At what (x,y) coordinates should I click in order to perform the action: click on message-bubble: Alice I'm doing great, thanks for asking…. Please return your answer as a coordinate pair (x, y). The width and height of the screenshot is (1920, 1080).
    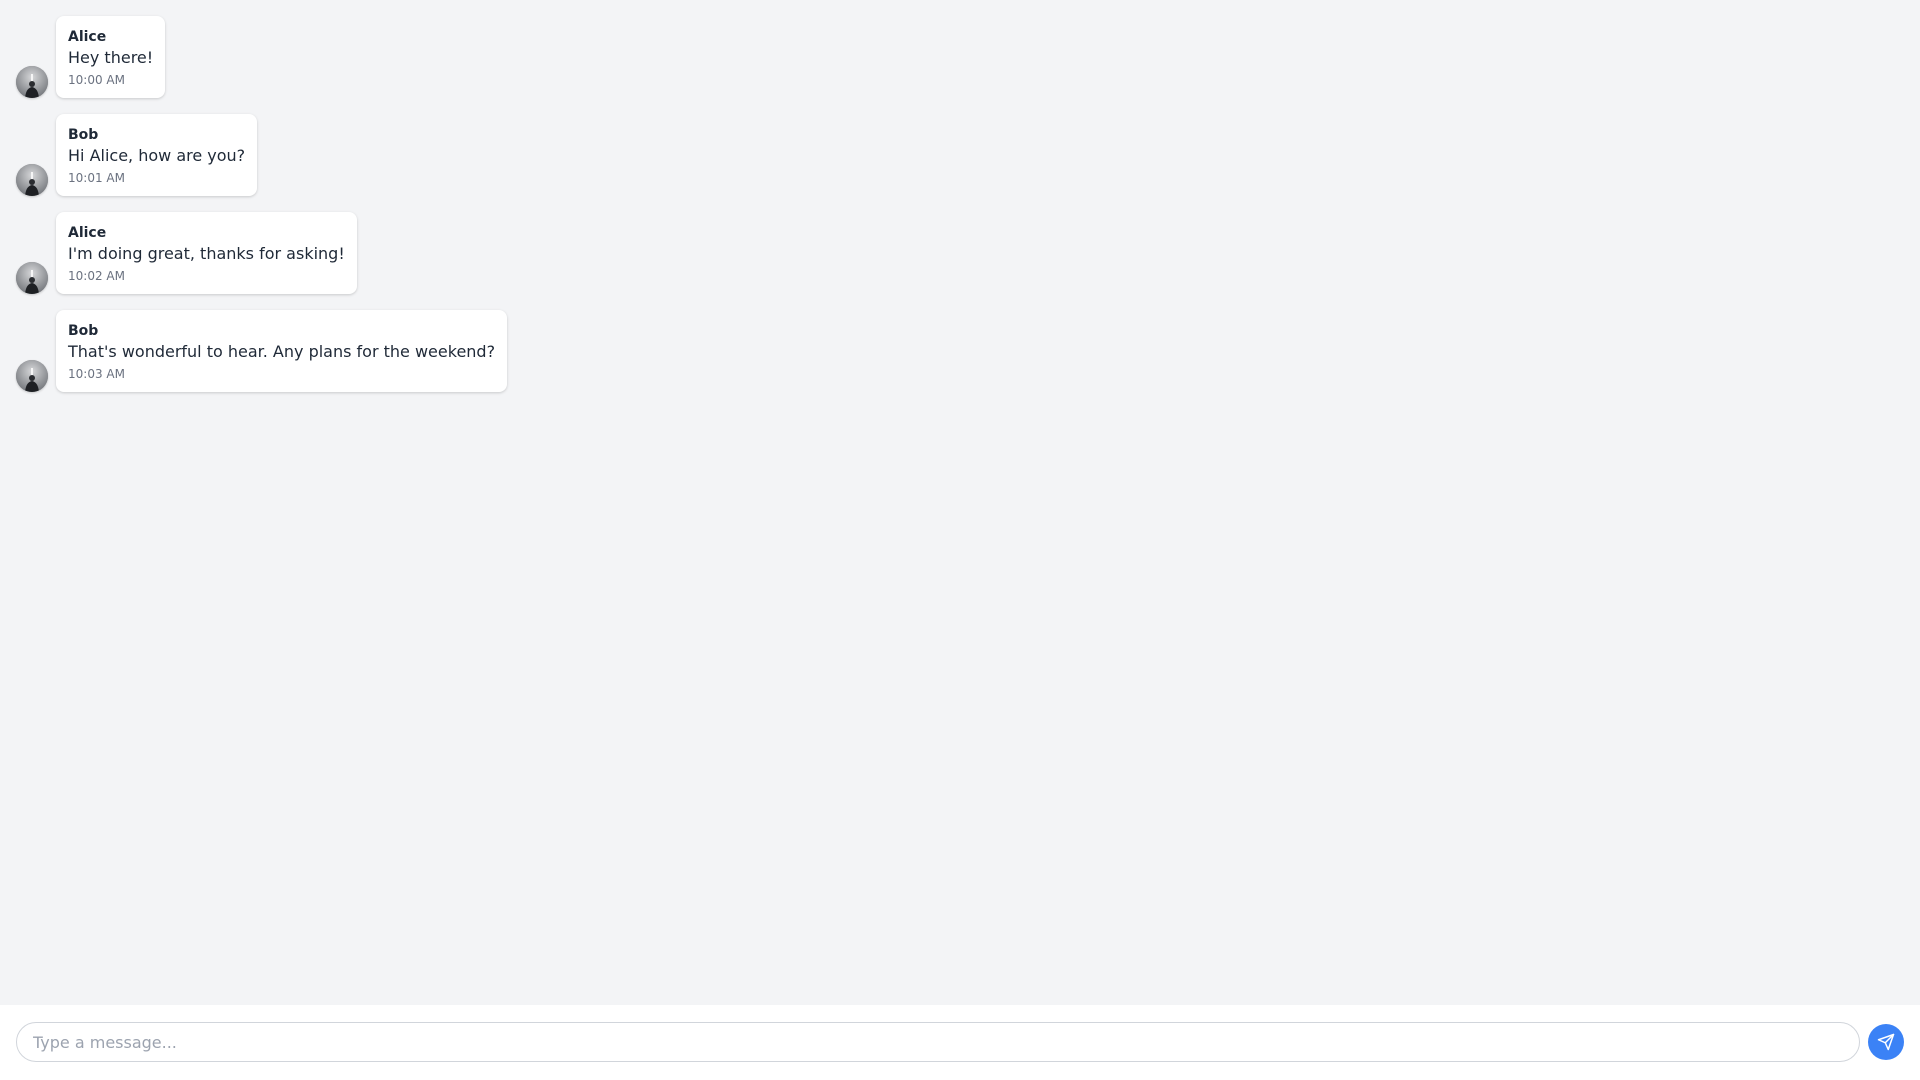
    Looking at the image, I should click on (206, 253).